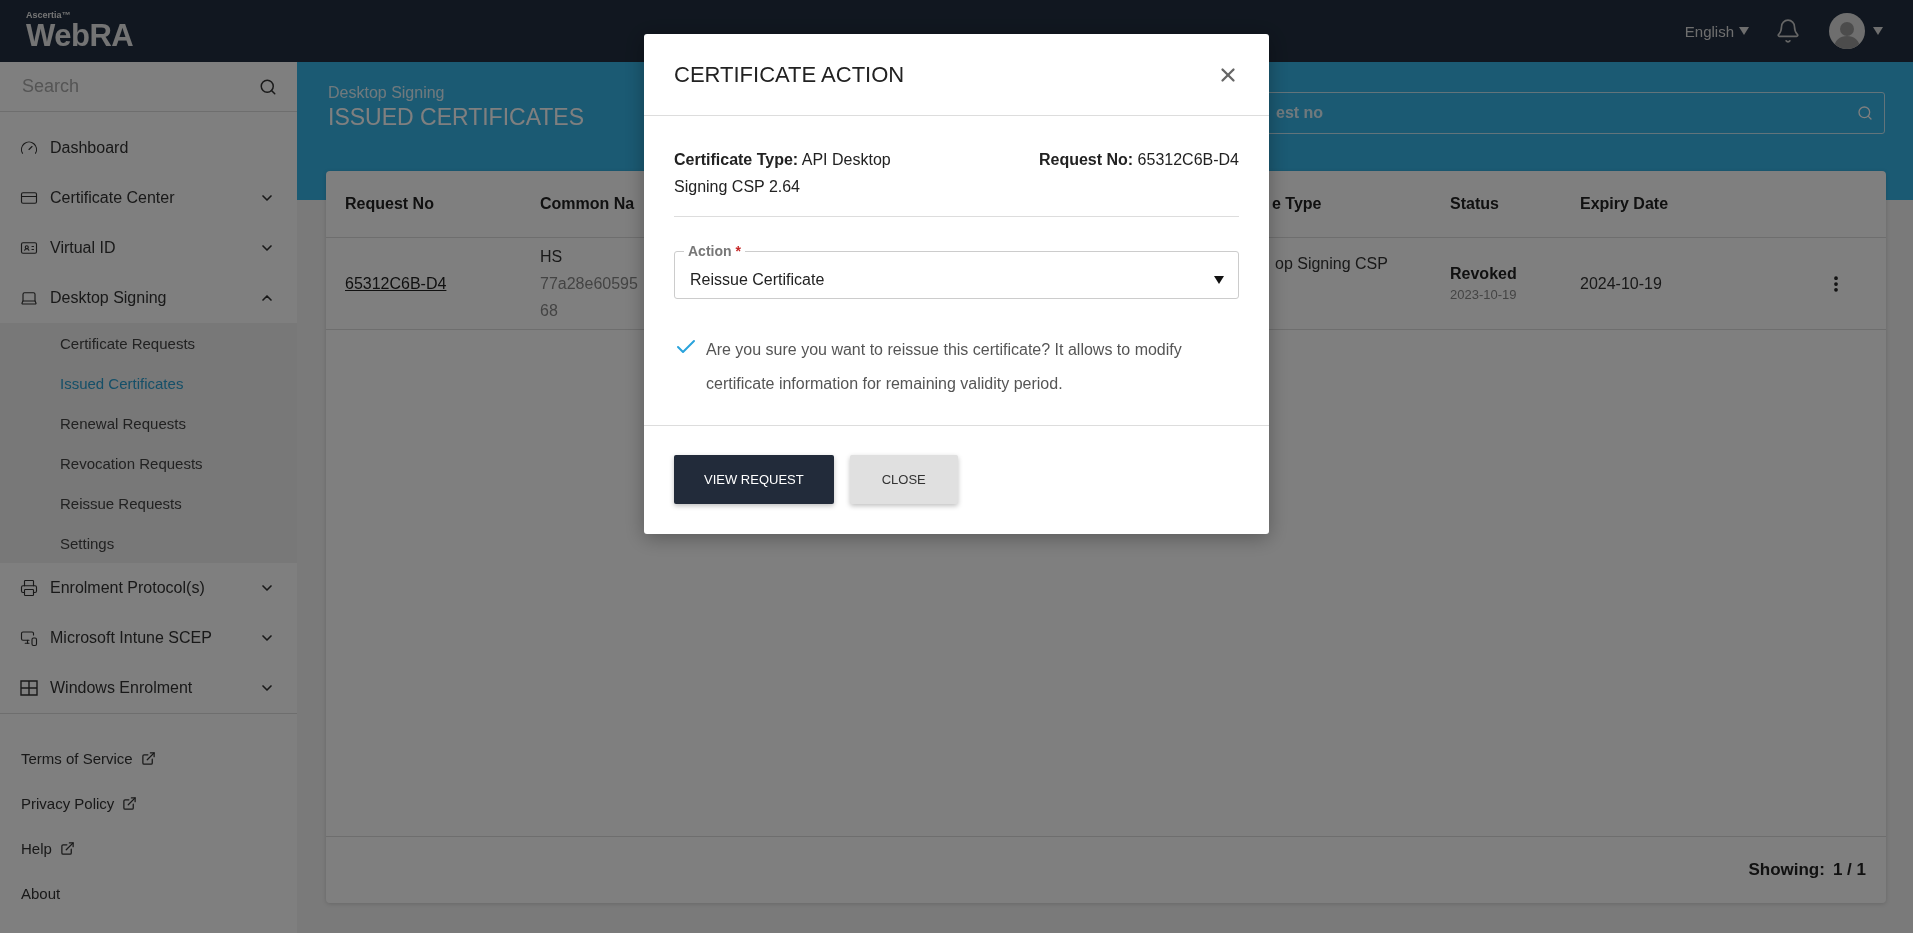 Image resolution: width=1913 pixels, height=933 pixels. I want to click on bell-icon, so click(1788, 31).